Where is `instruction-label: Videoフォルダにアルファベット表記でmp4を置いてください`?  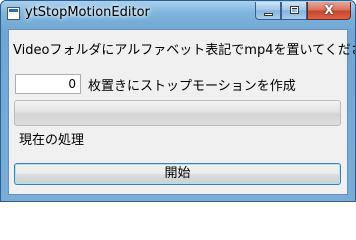
instruction-label: Videoフォルダにアルファベット表記でmp4を置いてください is located at coordinates (184, 50).